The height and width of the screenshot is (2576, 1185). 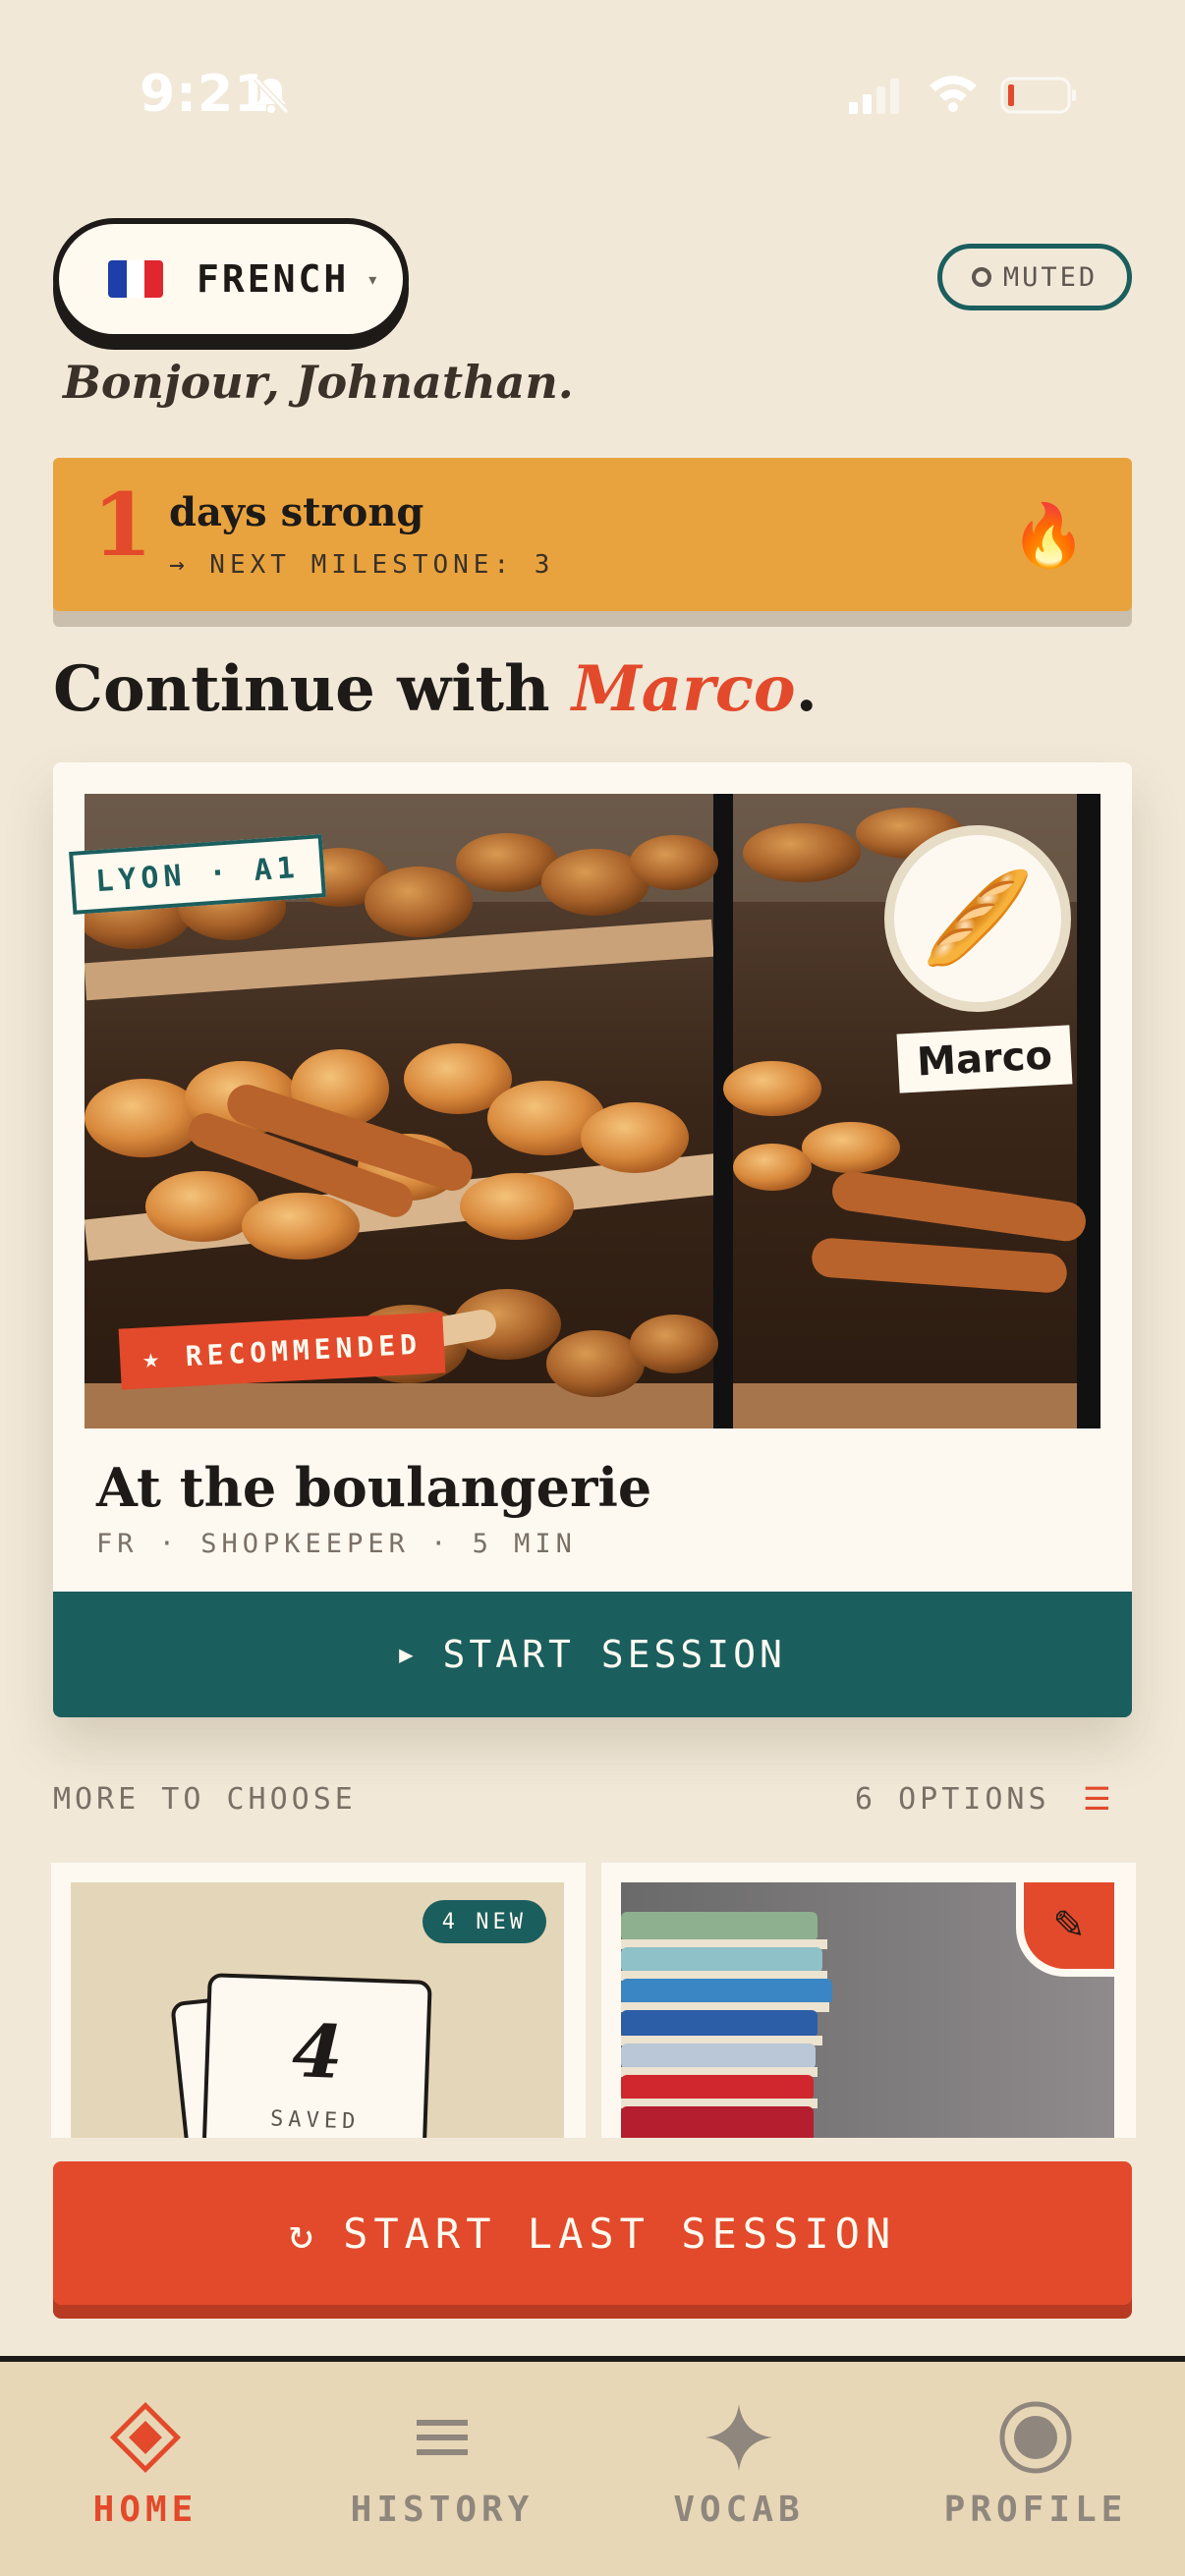 I want to click on bell-muted-icon, so click(x=272, y=96).